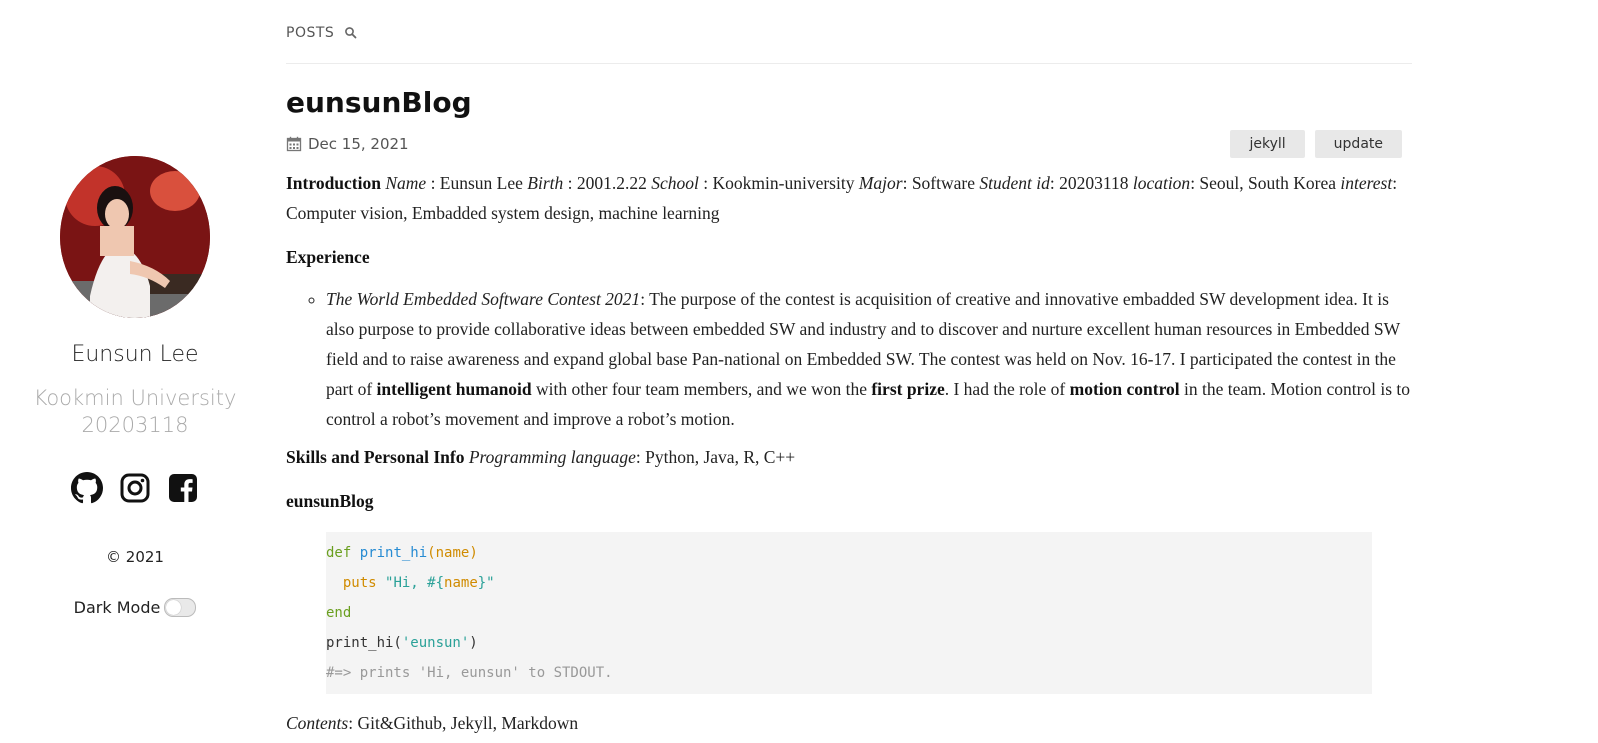 The width and height of the screenshot is (1598, 743). Describe the element at coordinates (435, 643) in the screenshot. I see `code-string: 'eunsun'` at that location.